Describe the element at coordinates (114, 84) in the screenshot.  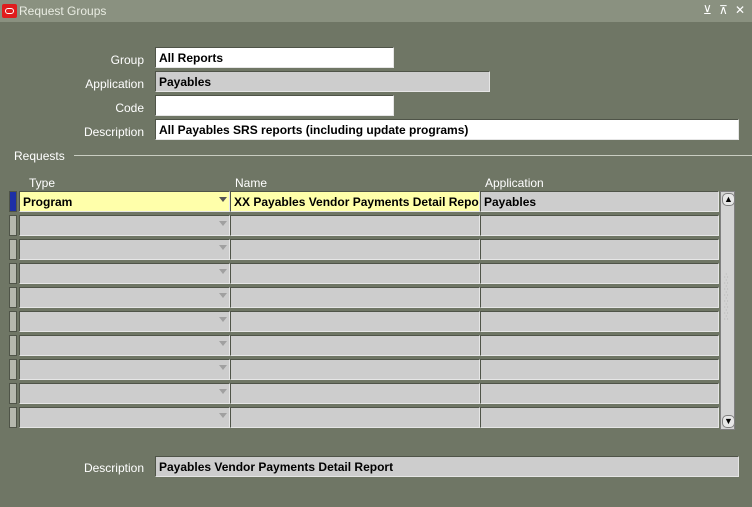
I see `application-label: Application` at that location.